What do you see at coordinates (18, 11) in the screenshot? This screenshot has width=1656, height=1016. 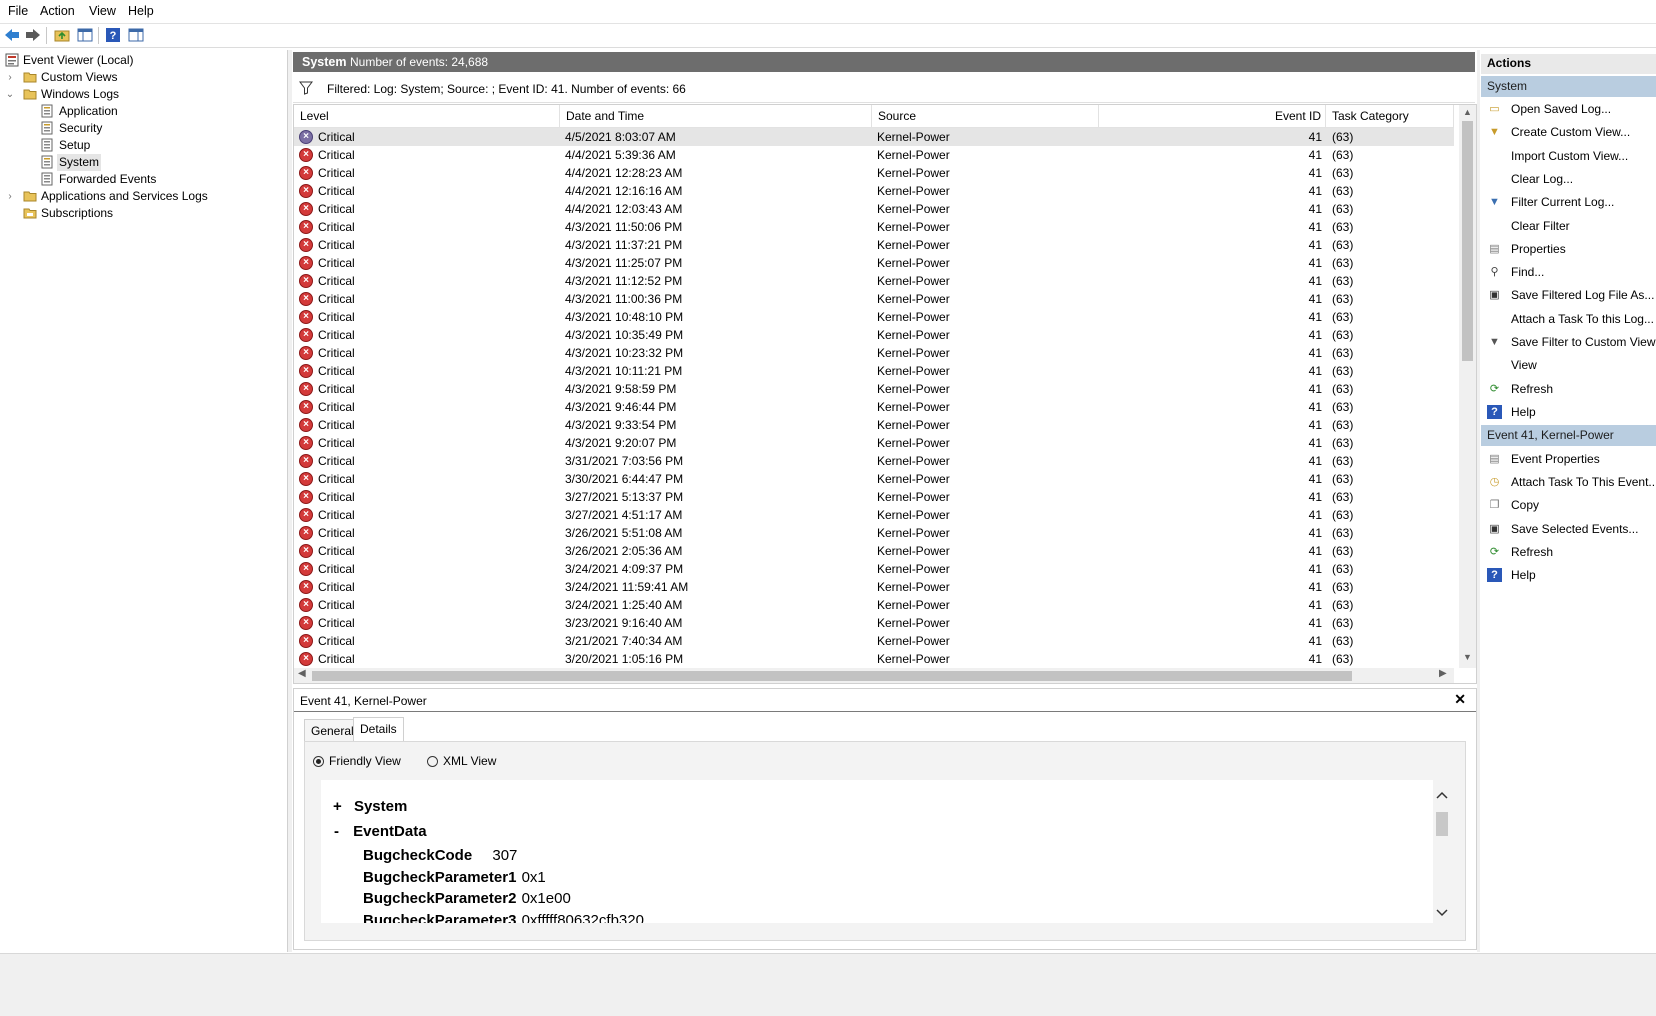 I see `menu-file: File` at bounding box center [18, 11].